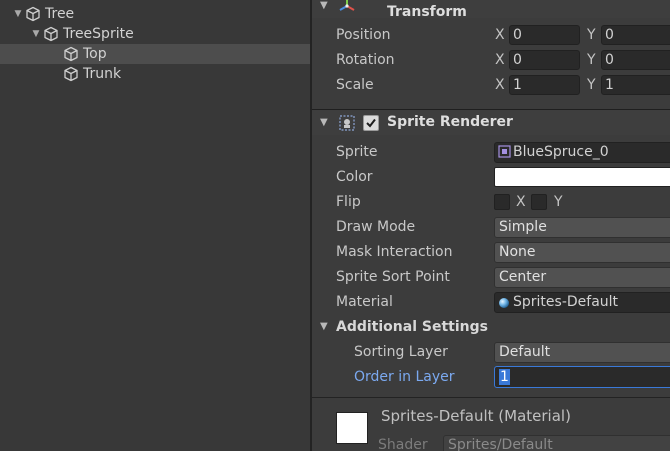  What do you see at coordinates (504, 304) in the screenshot?
I see `material-sphere-icon` at bounding box center [504, 304].